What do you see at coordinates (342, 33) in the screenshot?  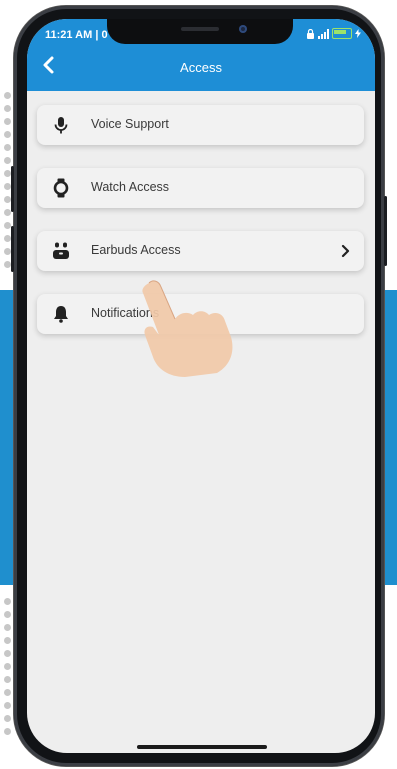 I see `battery-icon` at bounding box center [342, 33].